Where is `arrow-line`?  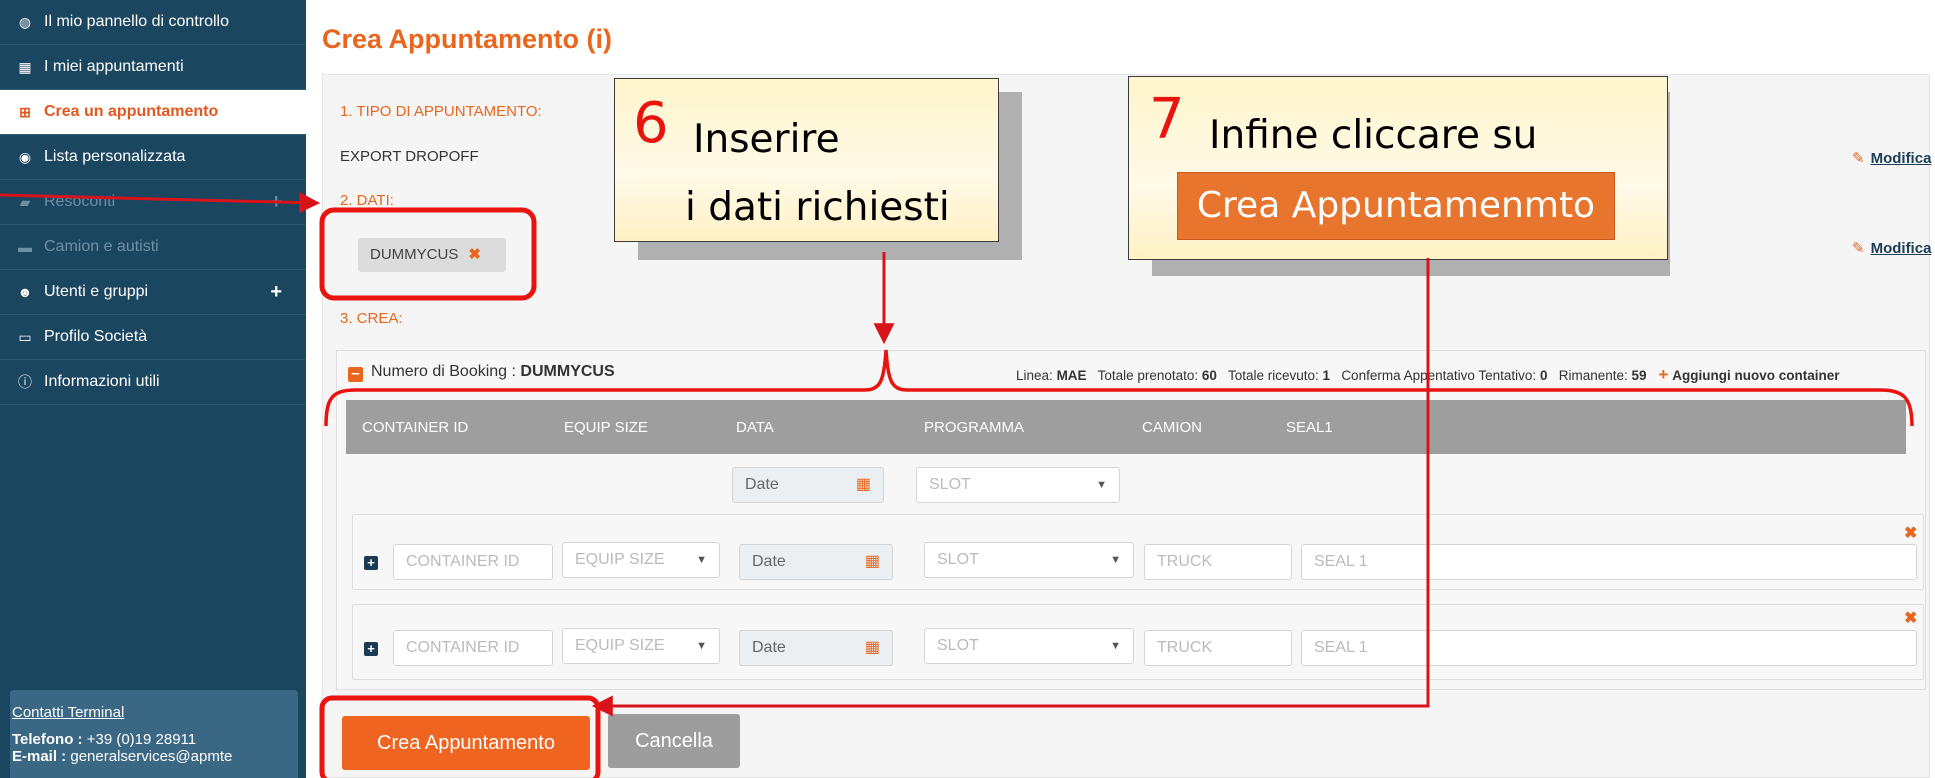 arrow-line is located at coordinates (160, 203).